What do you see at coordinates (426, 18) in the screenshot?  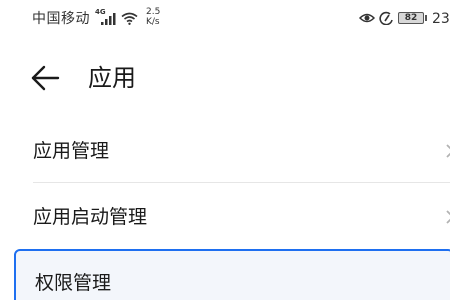 I see `battery-tip` at bounding box center [426, 18].